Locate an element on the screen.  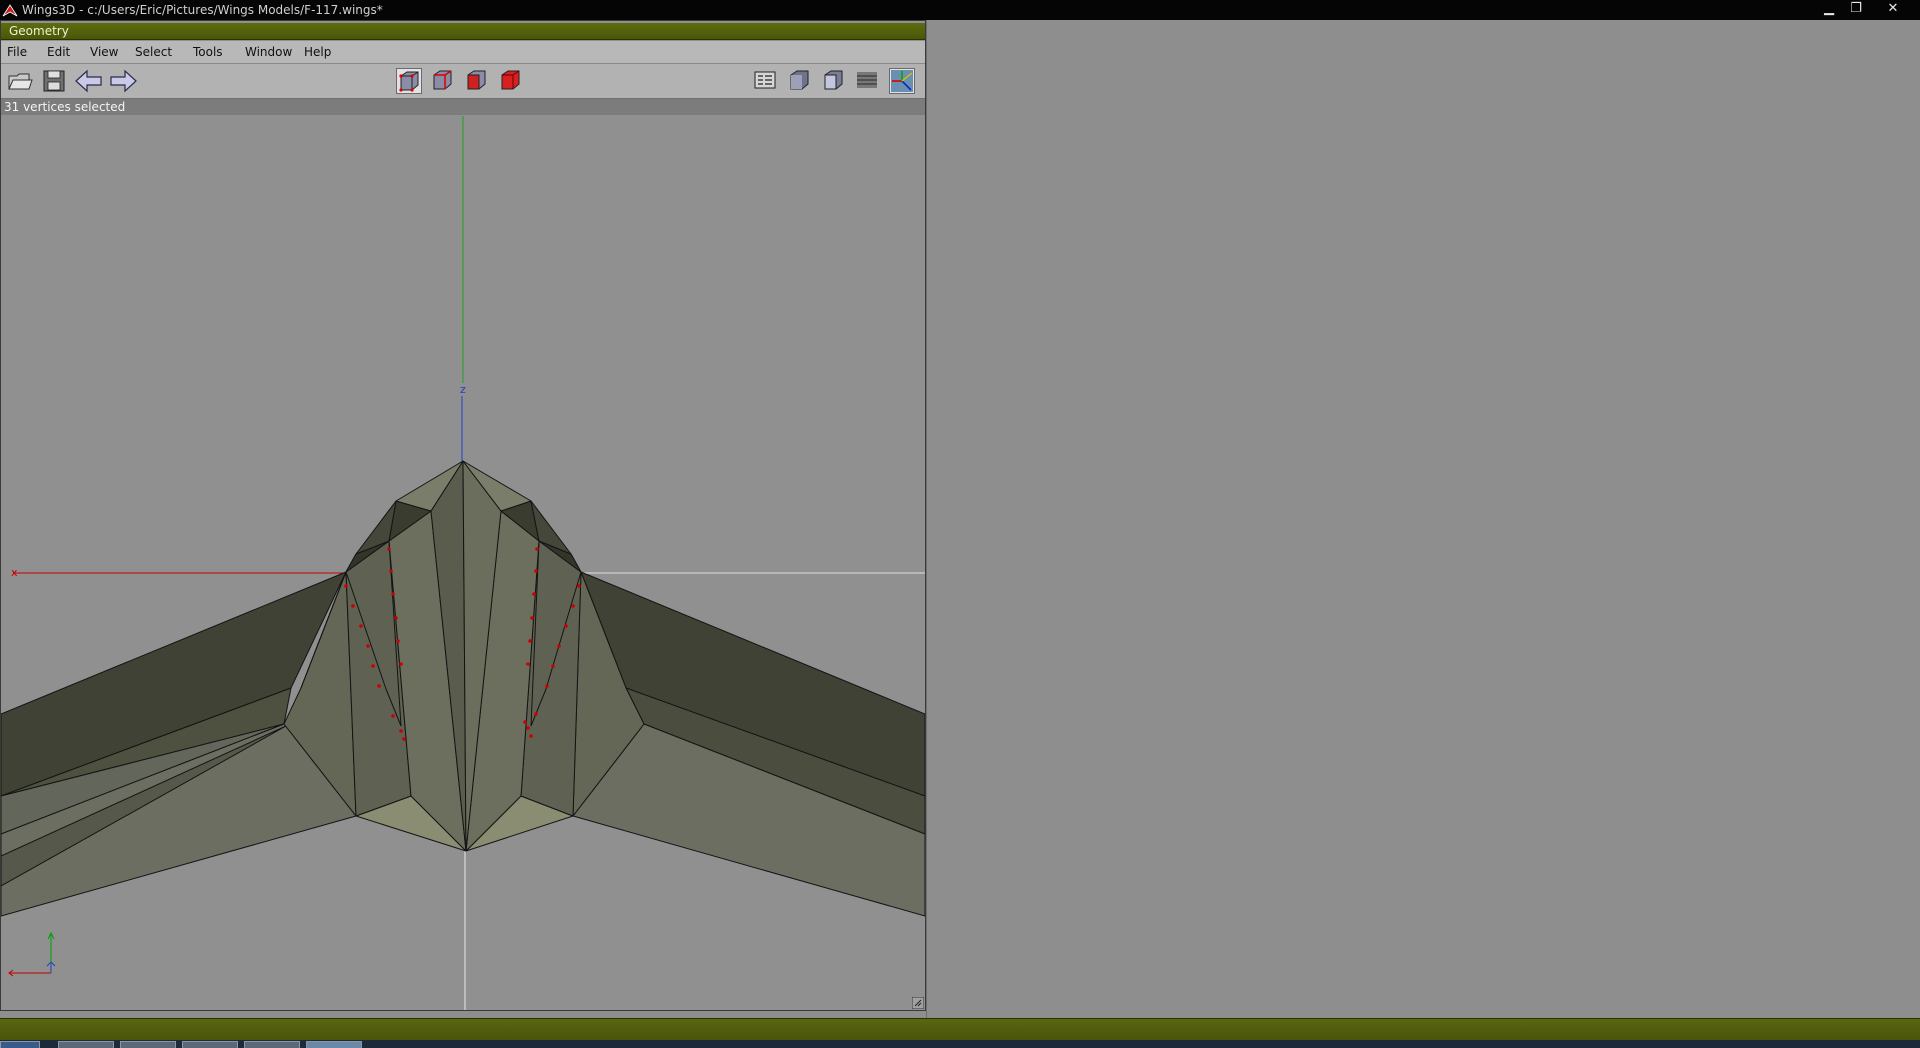
edge-mode-button is located at coordinates (443, 81).